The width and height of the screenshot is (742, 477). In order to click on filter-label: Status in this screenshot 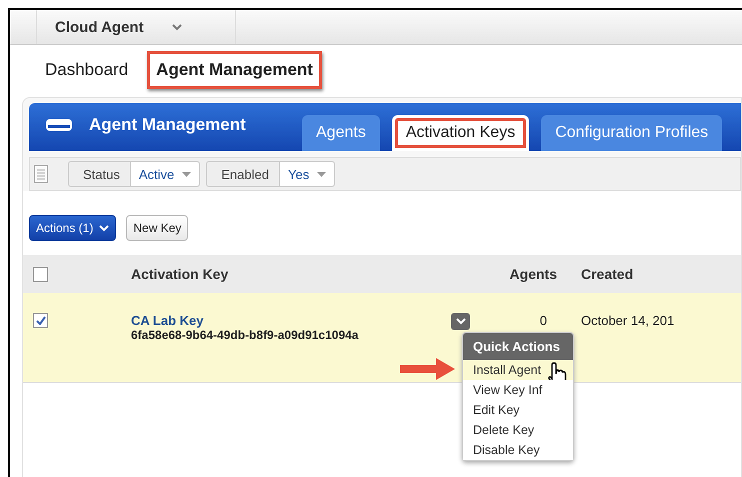, I will do `click(101, 174)`.